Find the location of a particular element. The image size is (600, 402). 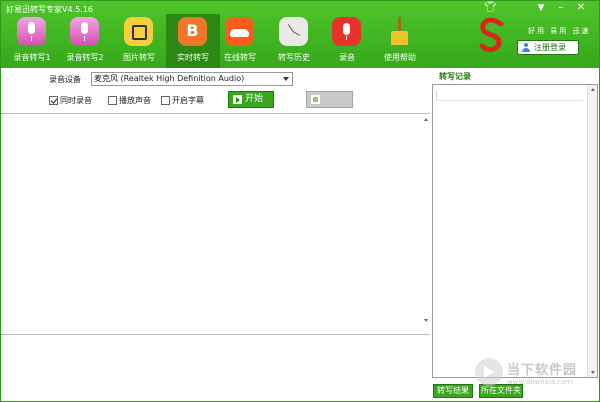

watermark: 当下软件园 www.downxia.com is located at coordinates (534, 377).